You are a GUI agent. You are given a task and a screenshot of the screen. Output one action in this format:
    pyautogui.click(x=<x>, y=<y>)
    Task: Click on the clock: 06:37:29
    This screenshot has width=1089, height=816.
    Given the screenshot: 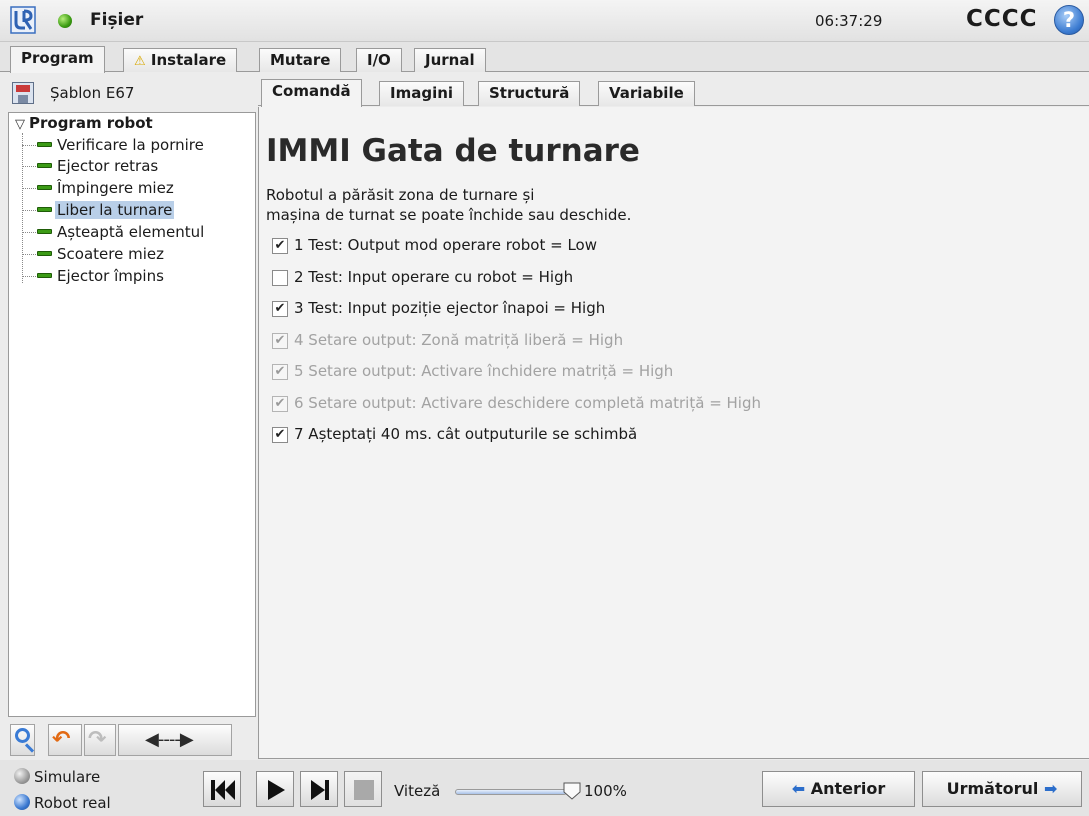 What is the action you would take?
    pyautogui.click(x=849, y=21)
    